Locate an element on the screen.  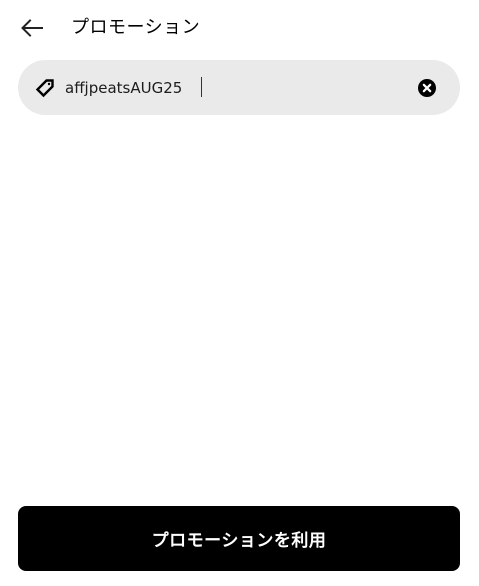
tag-icon is located at coordinates (44, 88).